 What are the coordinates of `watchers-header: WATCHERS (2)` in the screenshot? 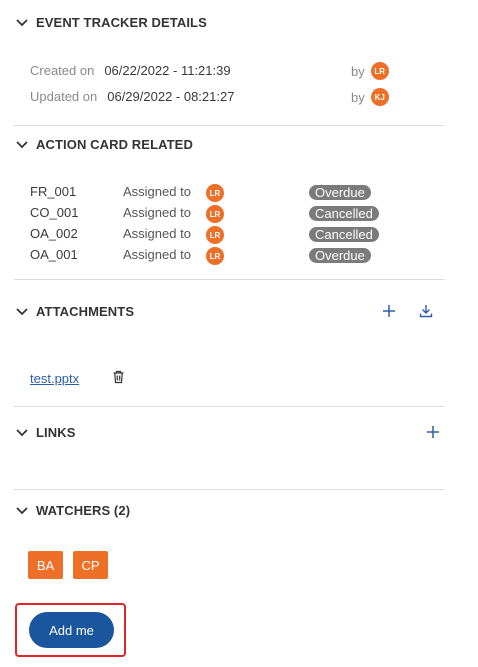 It's located at (73, 510).